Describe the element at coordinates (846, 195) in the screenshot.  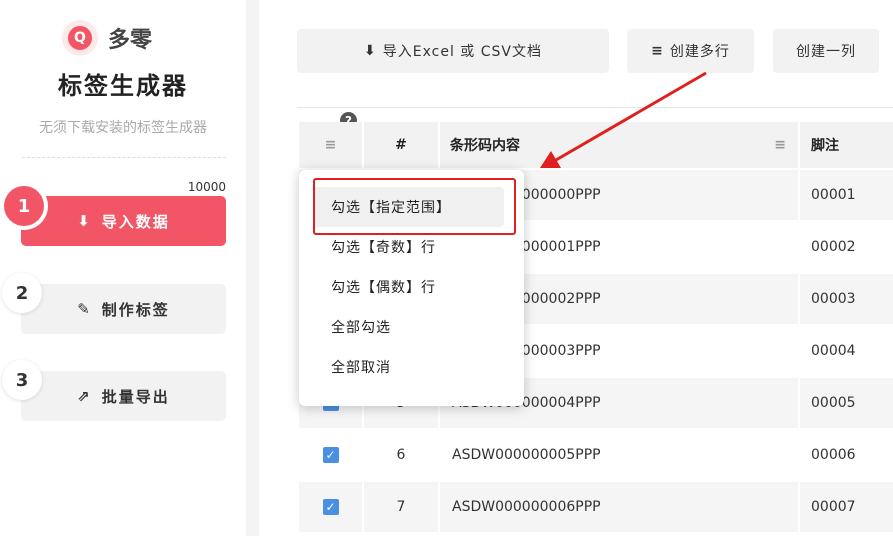
I see `row-note: 00001` at that location.